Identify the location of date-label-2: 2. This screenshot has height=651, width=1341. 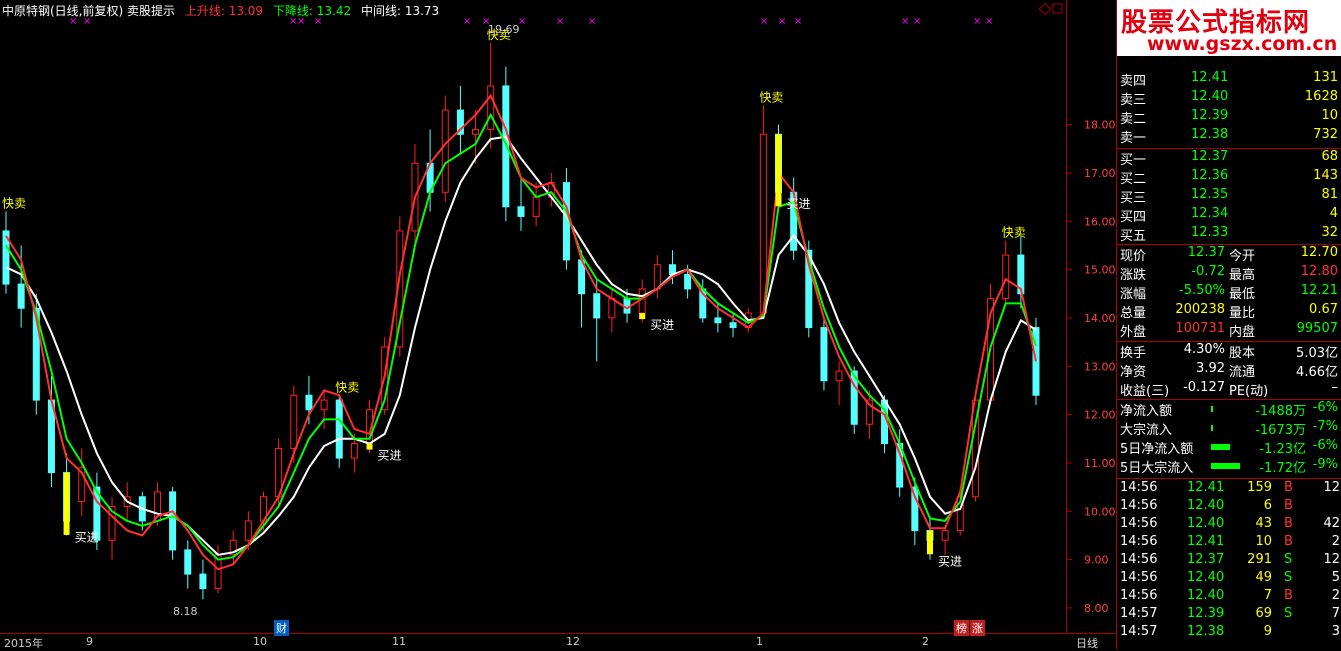
(925, 641).